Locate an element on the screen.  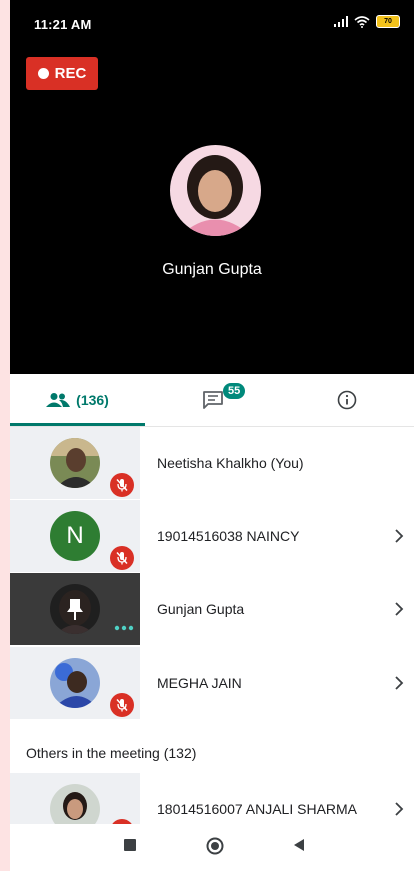
info-icon is located at coordinates (347, 400).